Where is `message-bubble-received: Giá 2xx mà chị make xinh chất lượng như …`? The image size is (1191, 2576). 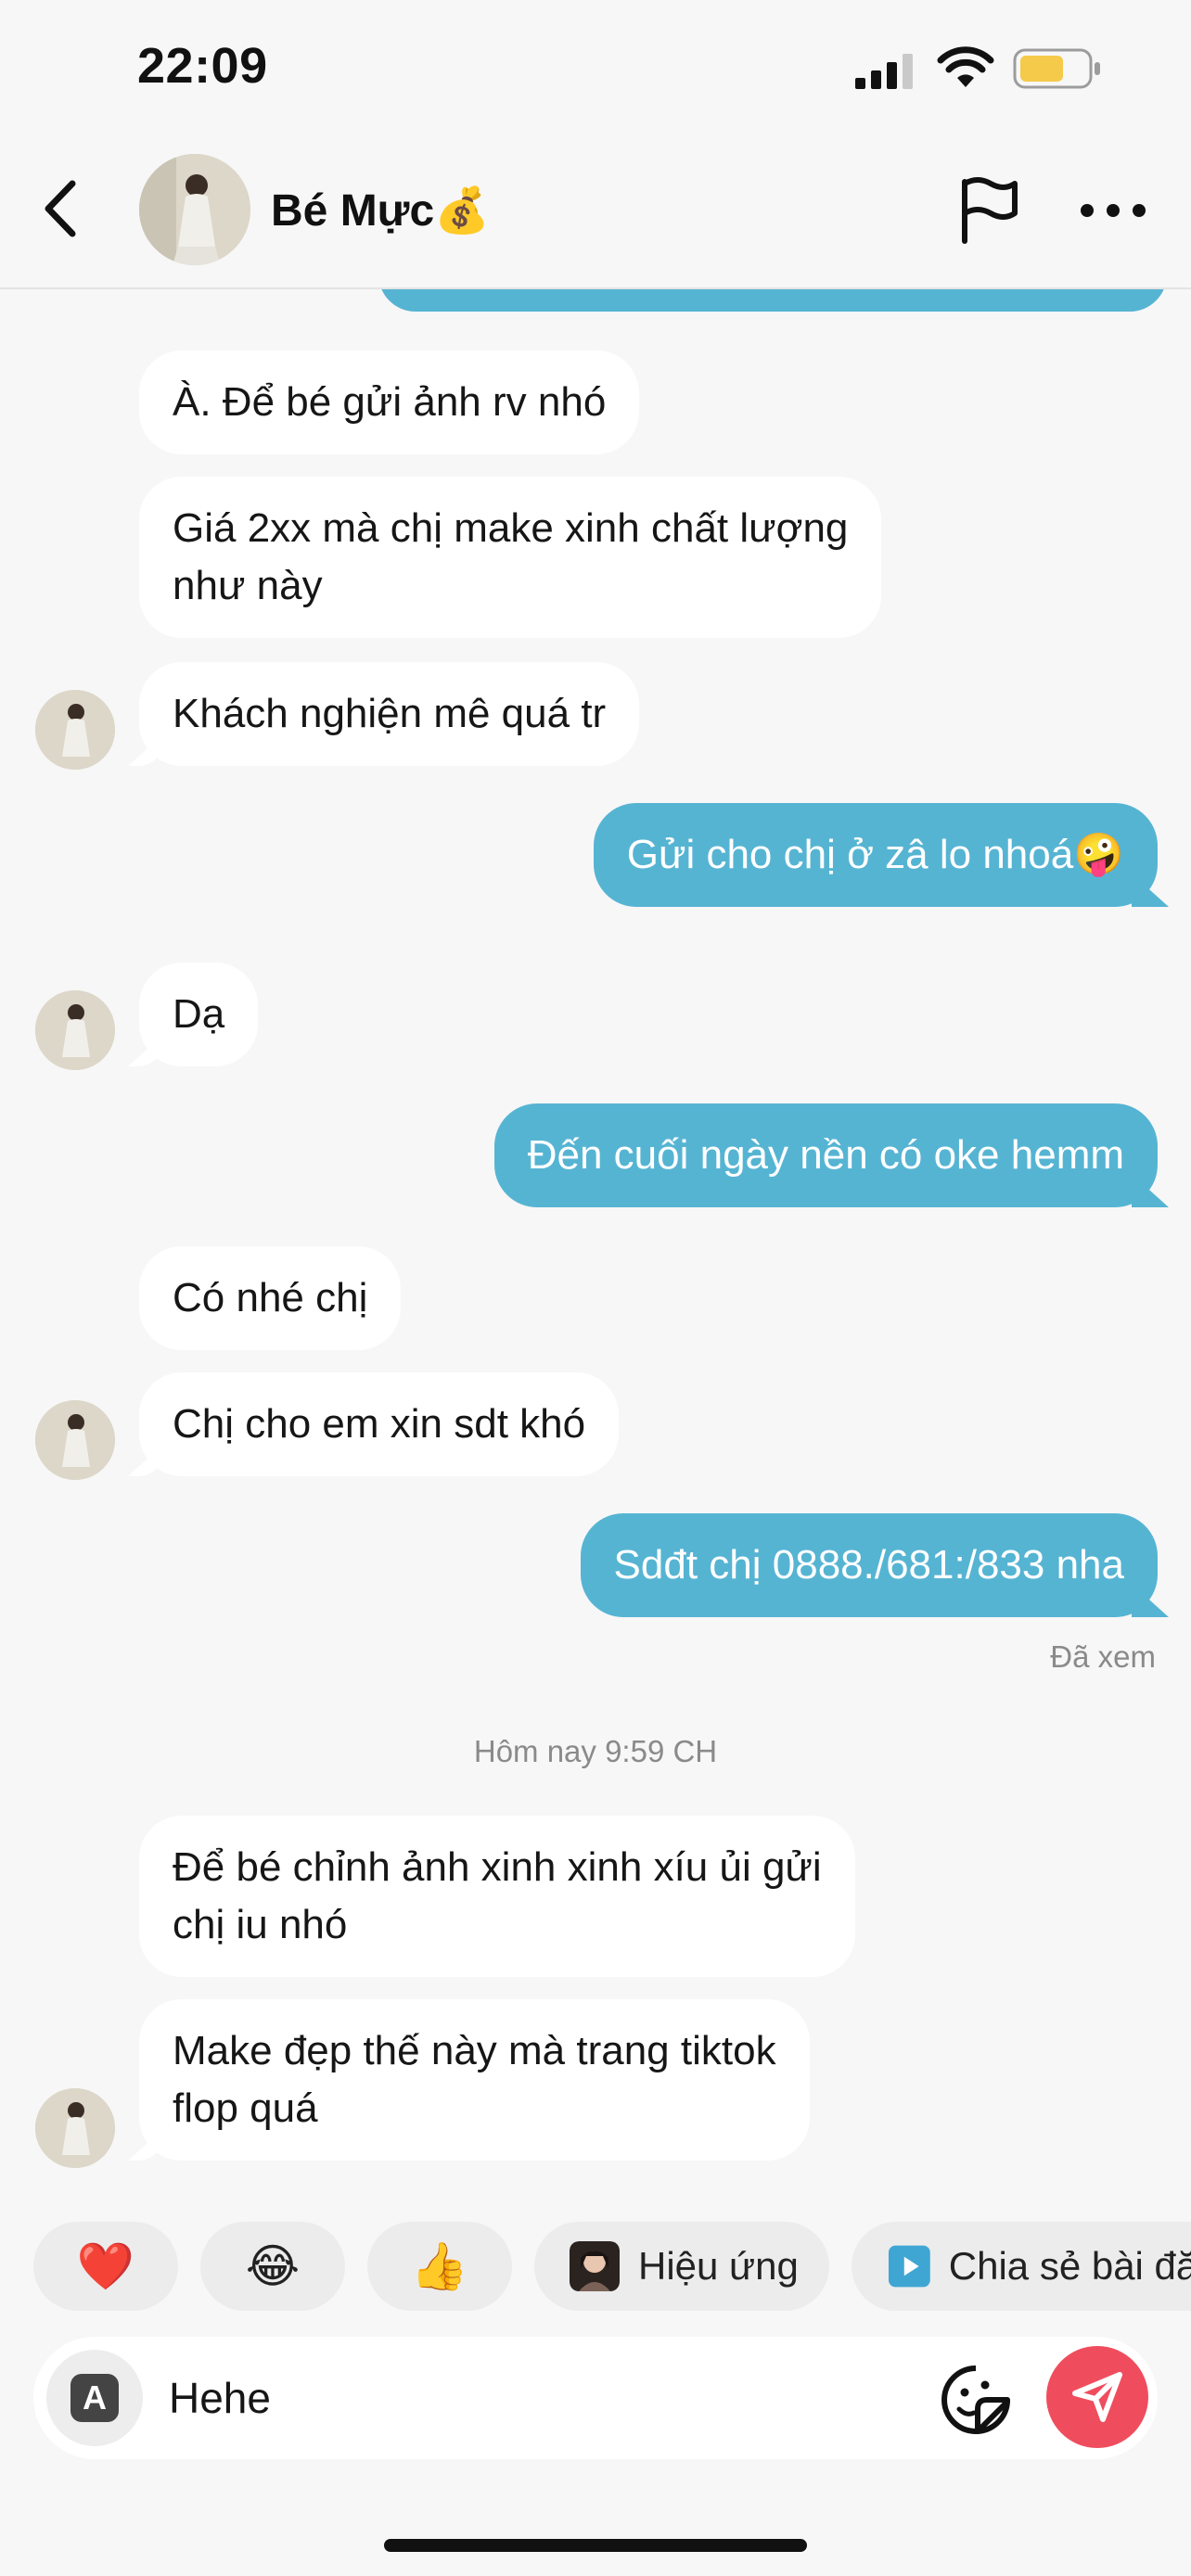 message-bubble-received: Giá 2xx mà chị make xinh chất lượng như … is located at coordinates (510, 558).